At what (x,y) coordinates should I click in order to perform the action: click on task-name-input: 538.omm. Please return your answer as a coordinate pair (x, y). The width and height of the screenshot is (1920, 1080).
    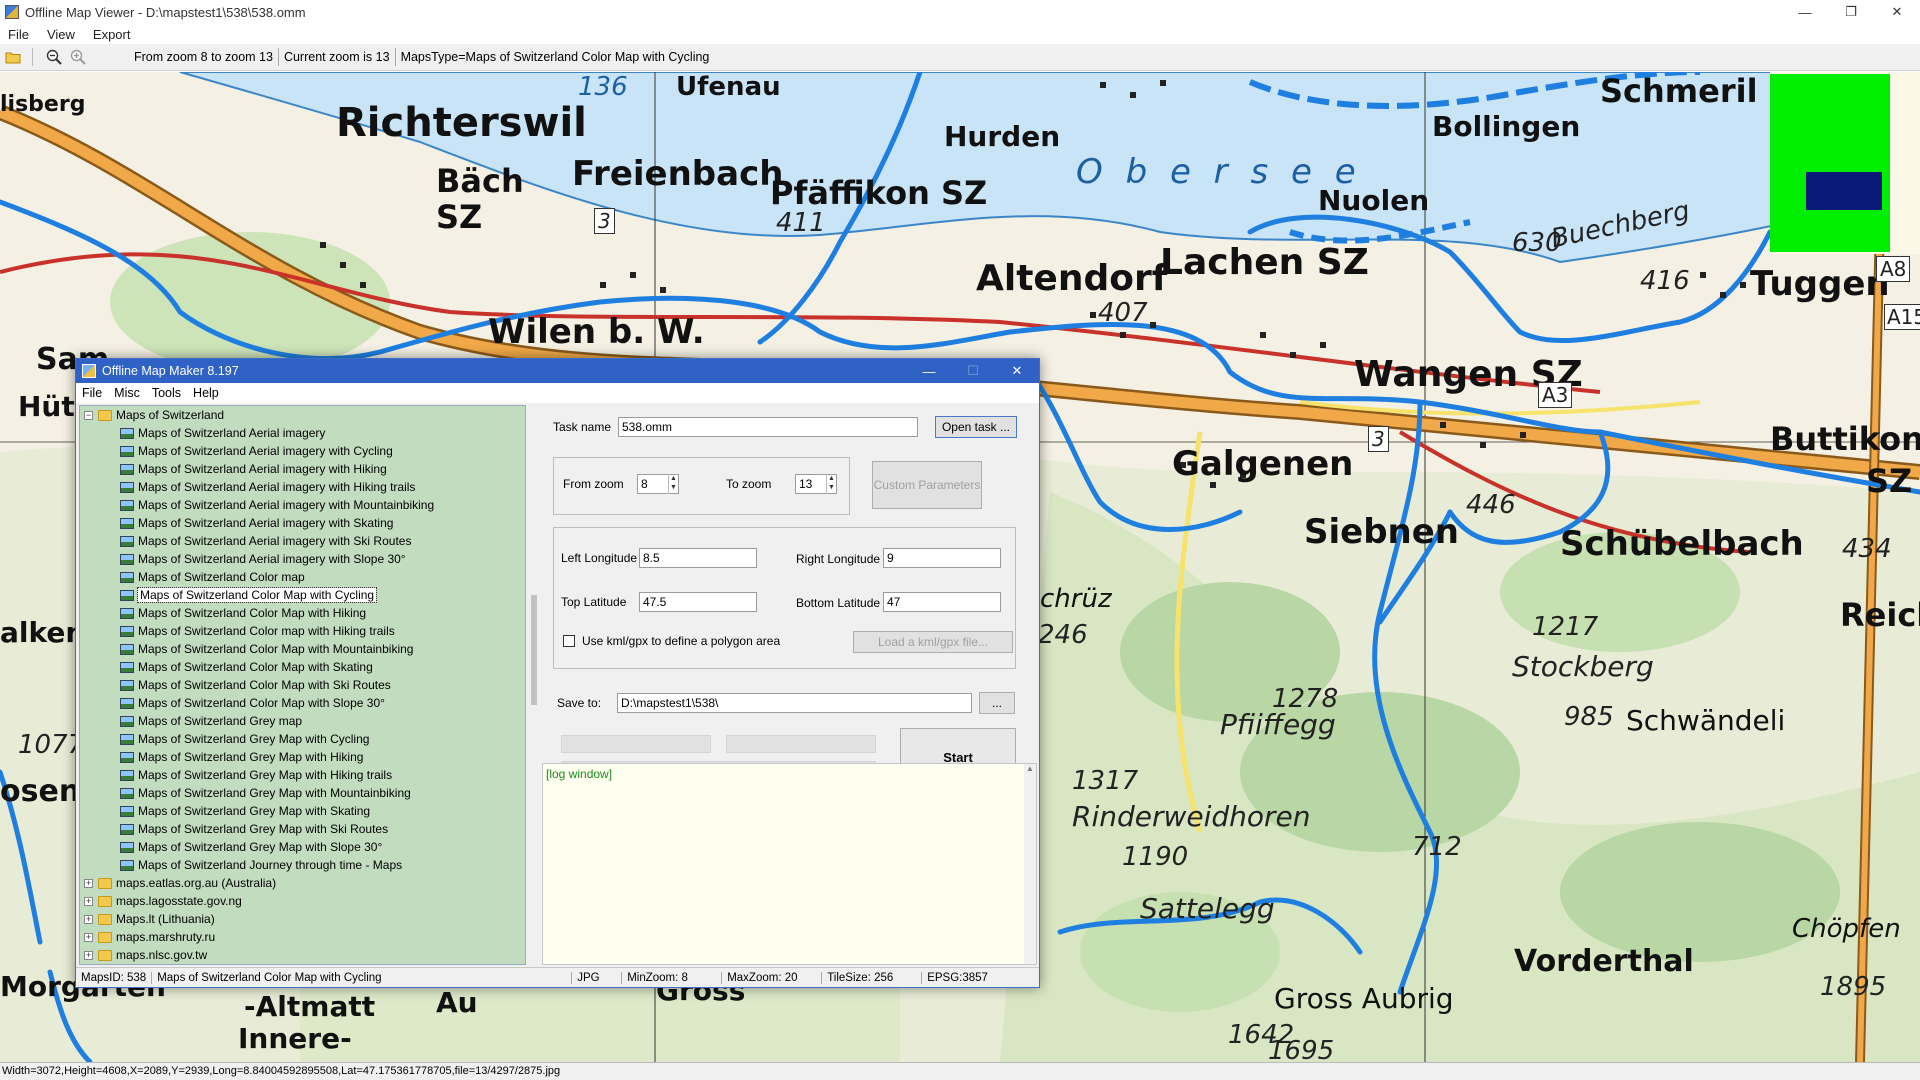
    Looking at the image, I should click on (768, 427).